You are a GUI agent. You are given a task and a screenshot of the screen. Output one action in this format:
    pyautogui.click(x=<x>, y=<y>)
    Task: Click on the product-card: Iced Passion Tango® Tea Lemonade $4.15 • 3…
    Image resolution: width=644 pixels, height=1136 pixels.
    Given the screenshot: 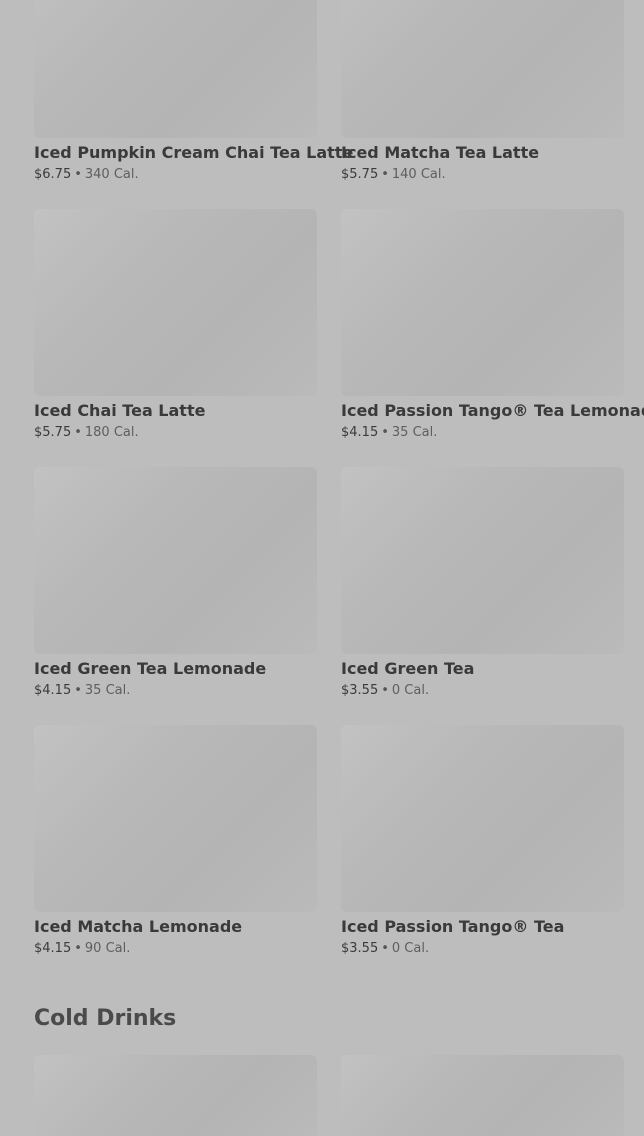 What is the action you would take?
    pyautogui.click(x=492, y=324)
    